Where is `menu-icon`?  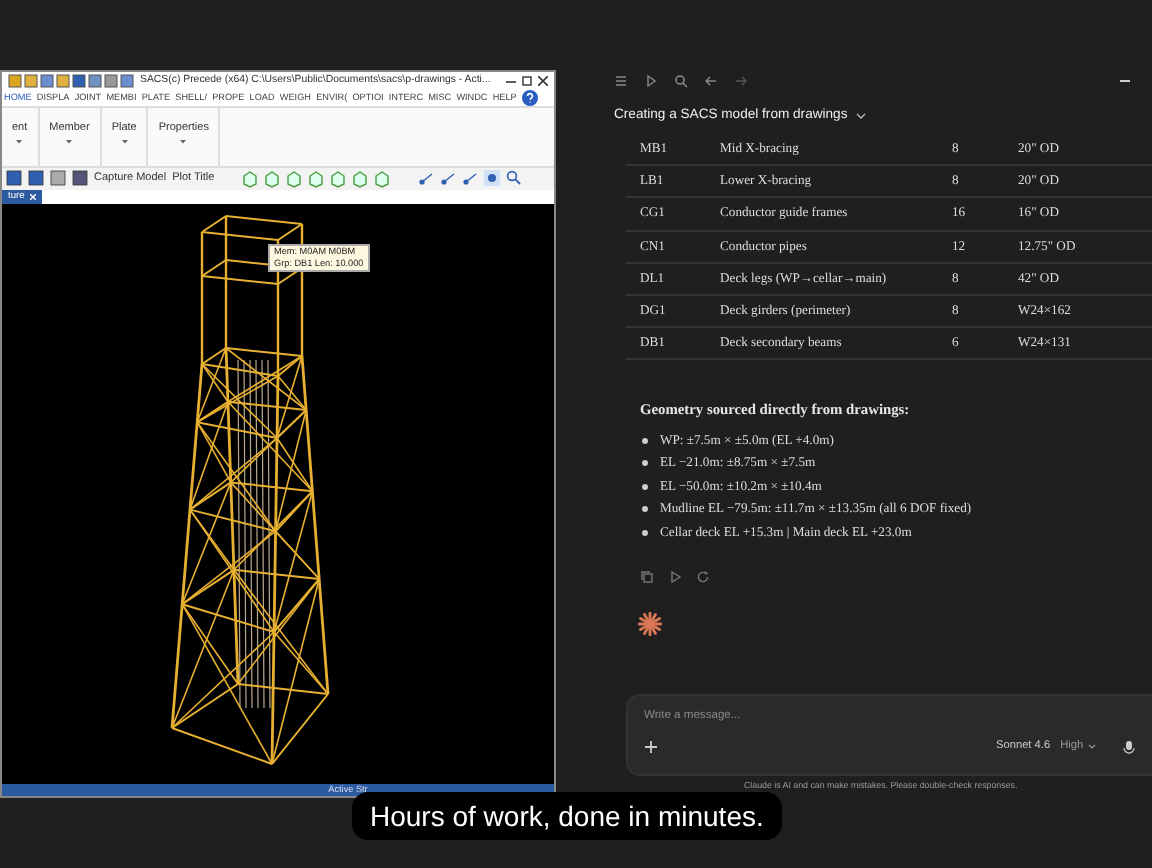
menu-icon is located at coordinates (621, 80).